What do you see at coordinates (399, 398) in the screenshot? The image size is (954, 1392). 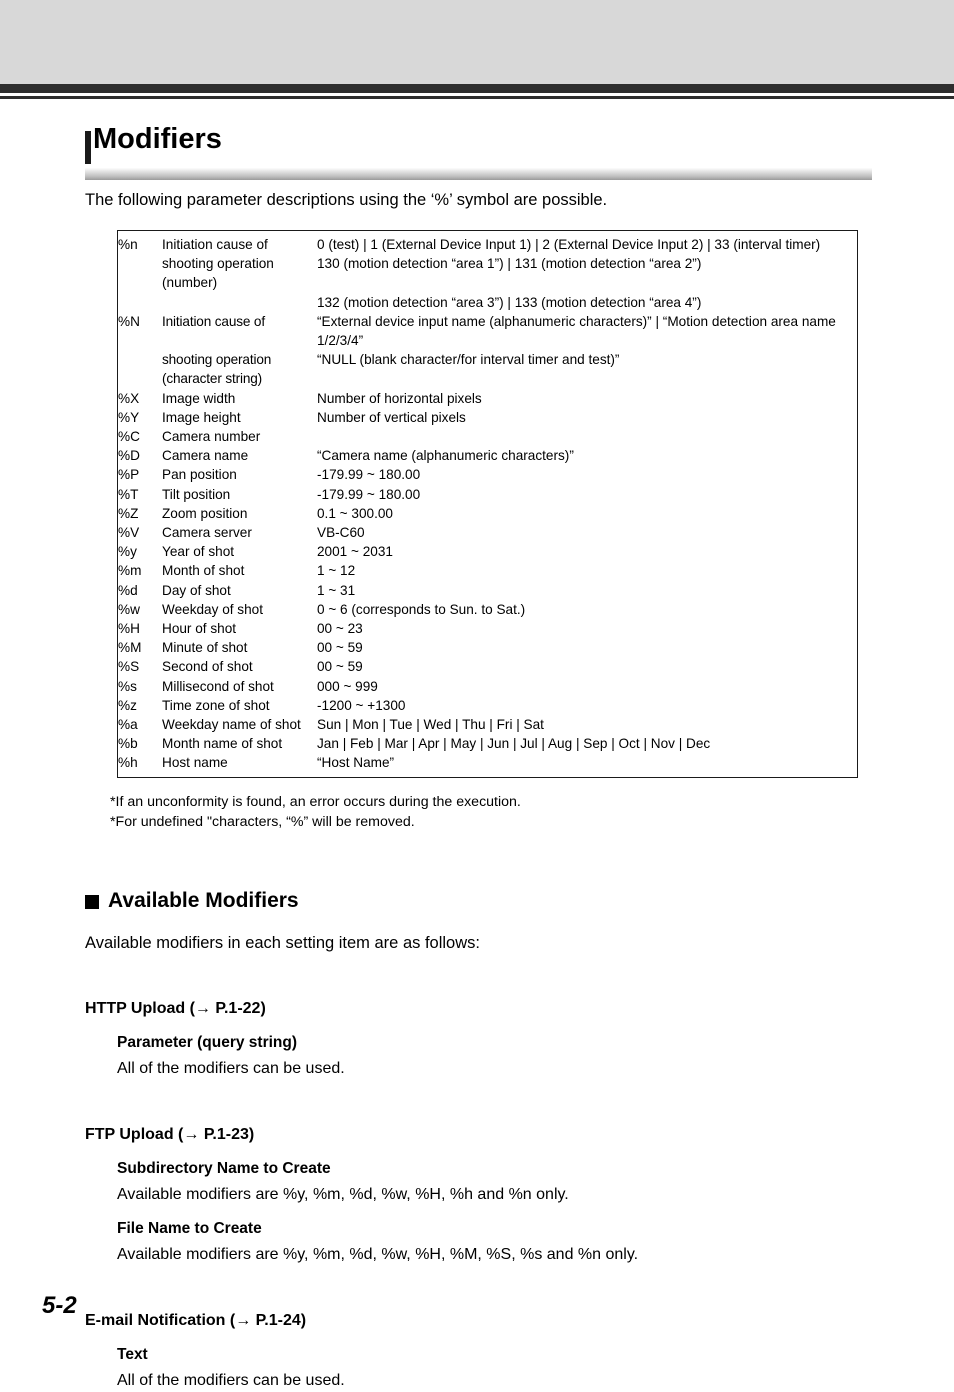 I see `modifier-value-cell: Number of horizontal pixels` at bounding box center [399, 398].